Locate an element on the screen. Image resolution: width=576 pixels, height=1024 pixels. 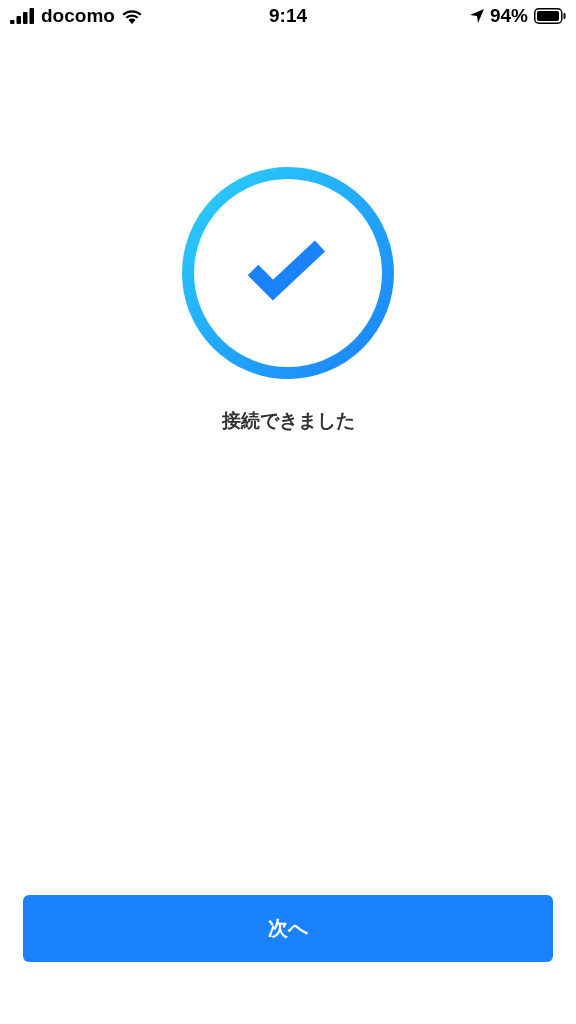
next-button: 次へ is located at coordinates (288, 928).